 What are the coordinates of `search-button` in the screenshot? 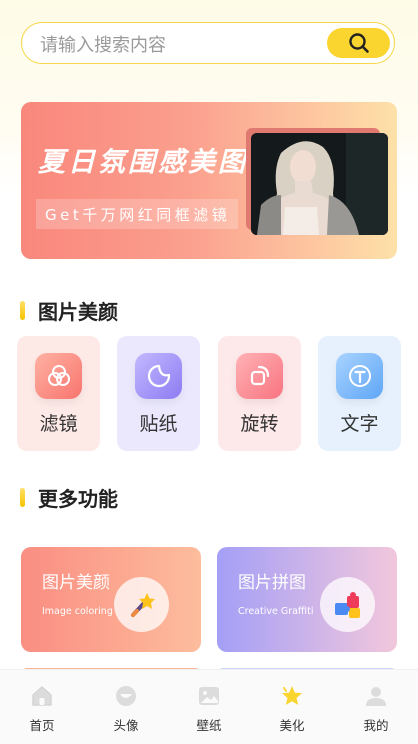 It's located at (358, 43).